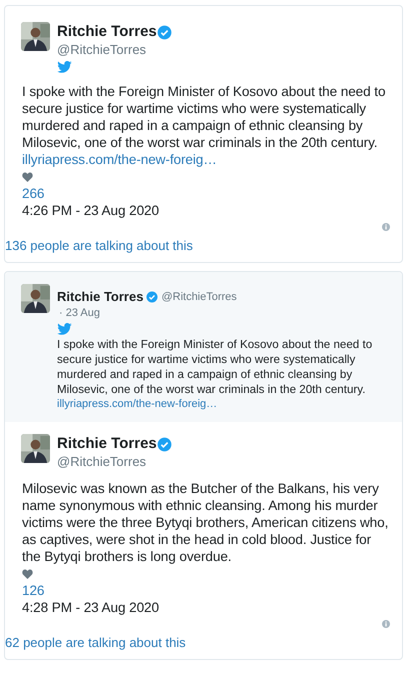 The width and height of the screenshot is (415, 686). What do you see at coordinates (203, 245) in the screenshot?
I see `talking-link: 136 people are talking about this` at bounding box center [203, 245].